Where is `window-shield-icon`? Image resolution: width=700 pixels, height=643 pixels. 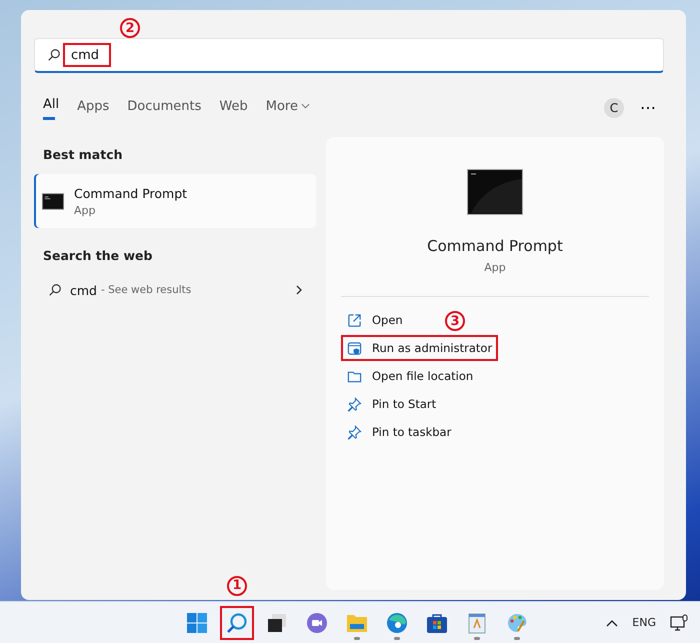 window-shield-icon is located at coordinates (354, 348).